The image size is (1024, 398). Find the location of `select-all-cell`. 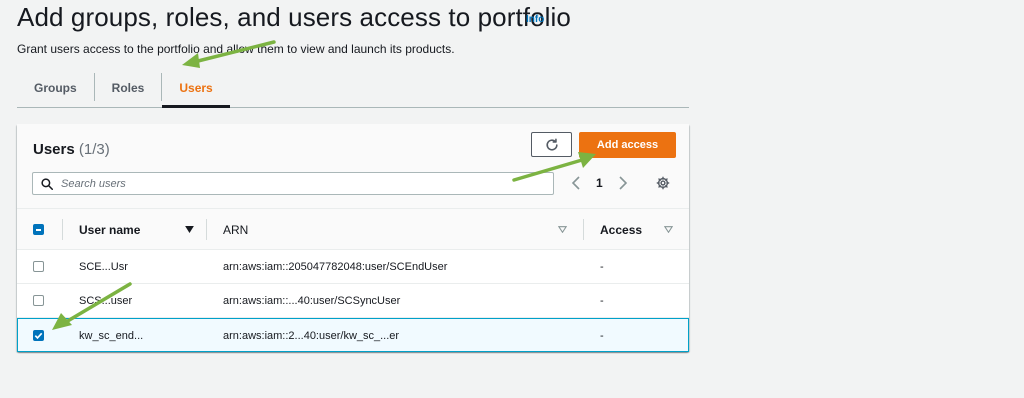

select-all-cell is located at coordinates (38, 229).